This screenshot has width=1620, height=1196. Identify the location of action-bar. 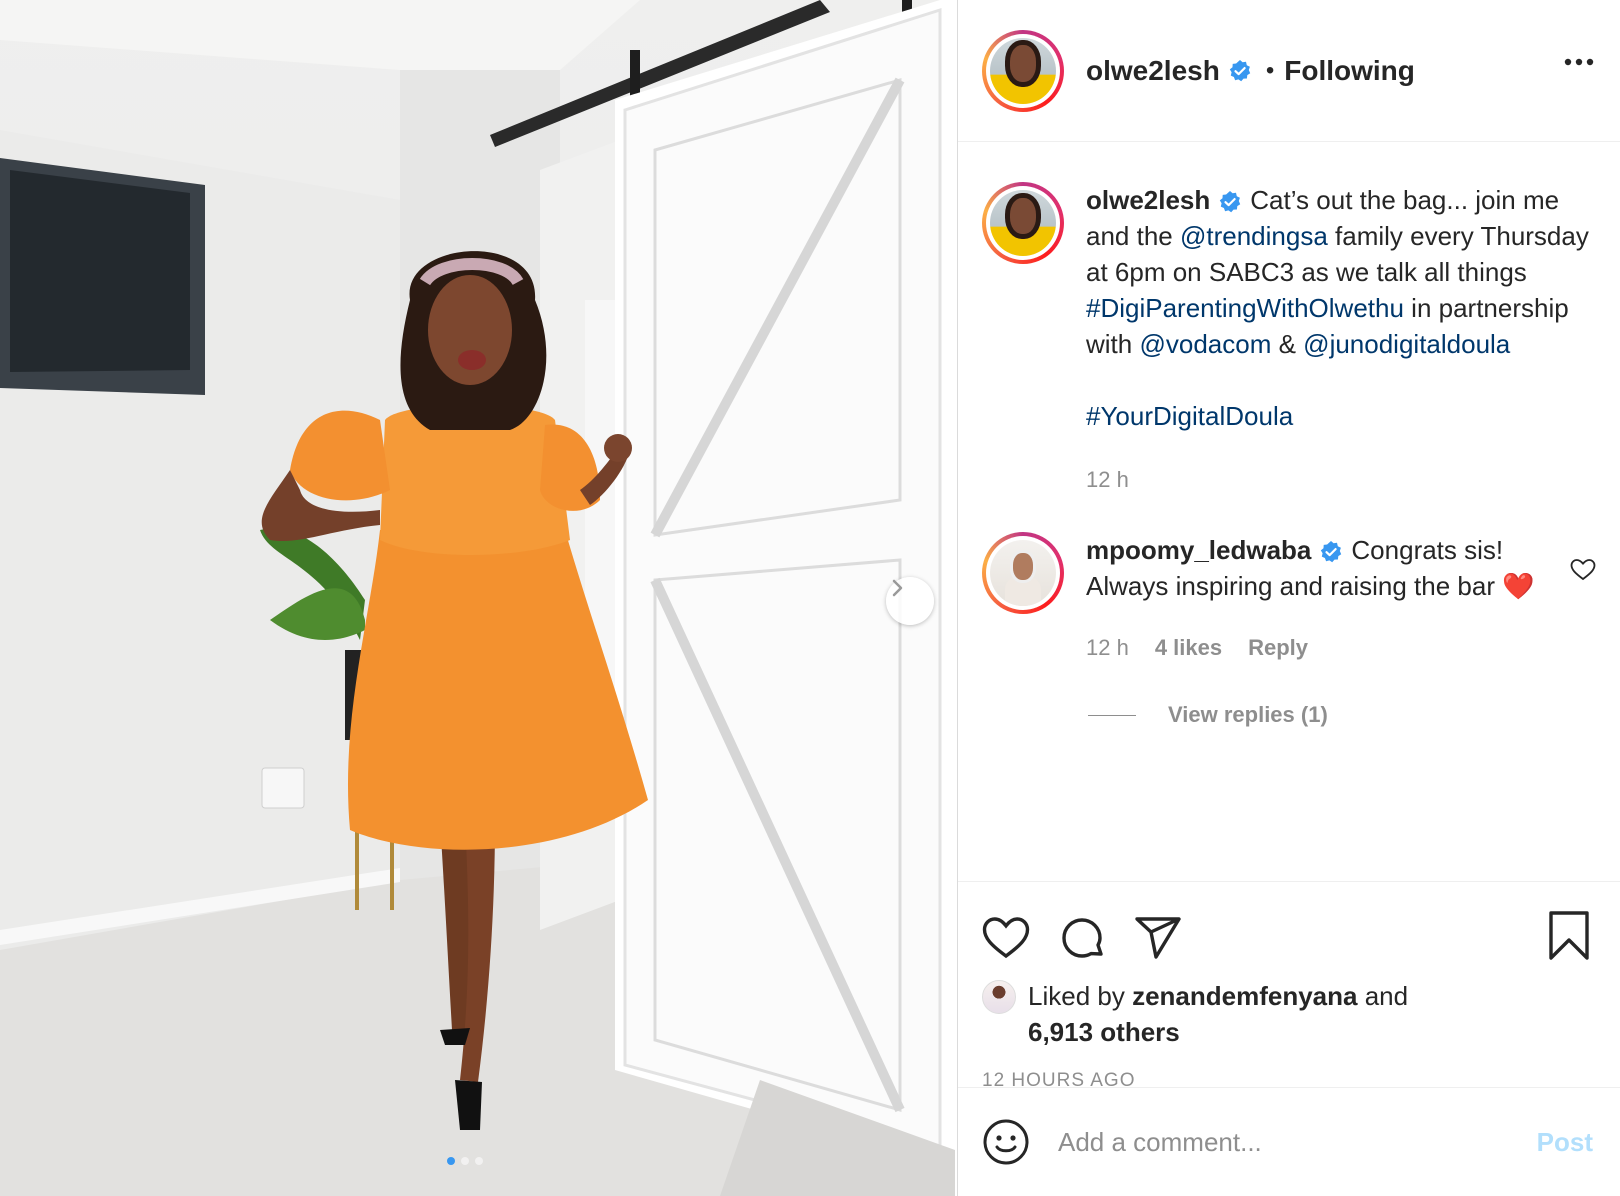
(1289, 932).